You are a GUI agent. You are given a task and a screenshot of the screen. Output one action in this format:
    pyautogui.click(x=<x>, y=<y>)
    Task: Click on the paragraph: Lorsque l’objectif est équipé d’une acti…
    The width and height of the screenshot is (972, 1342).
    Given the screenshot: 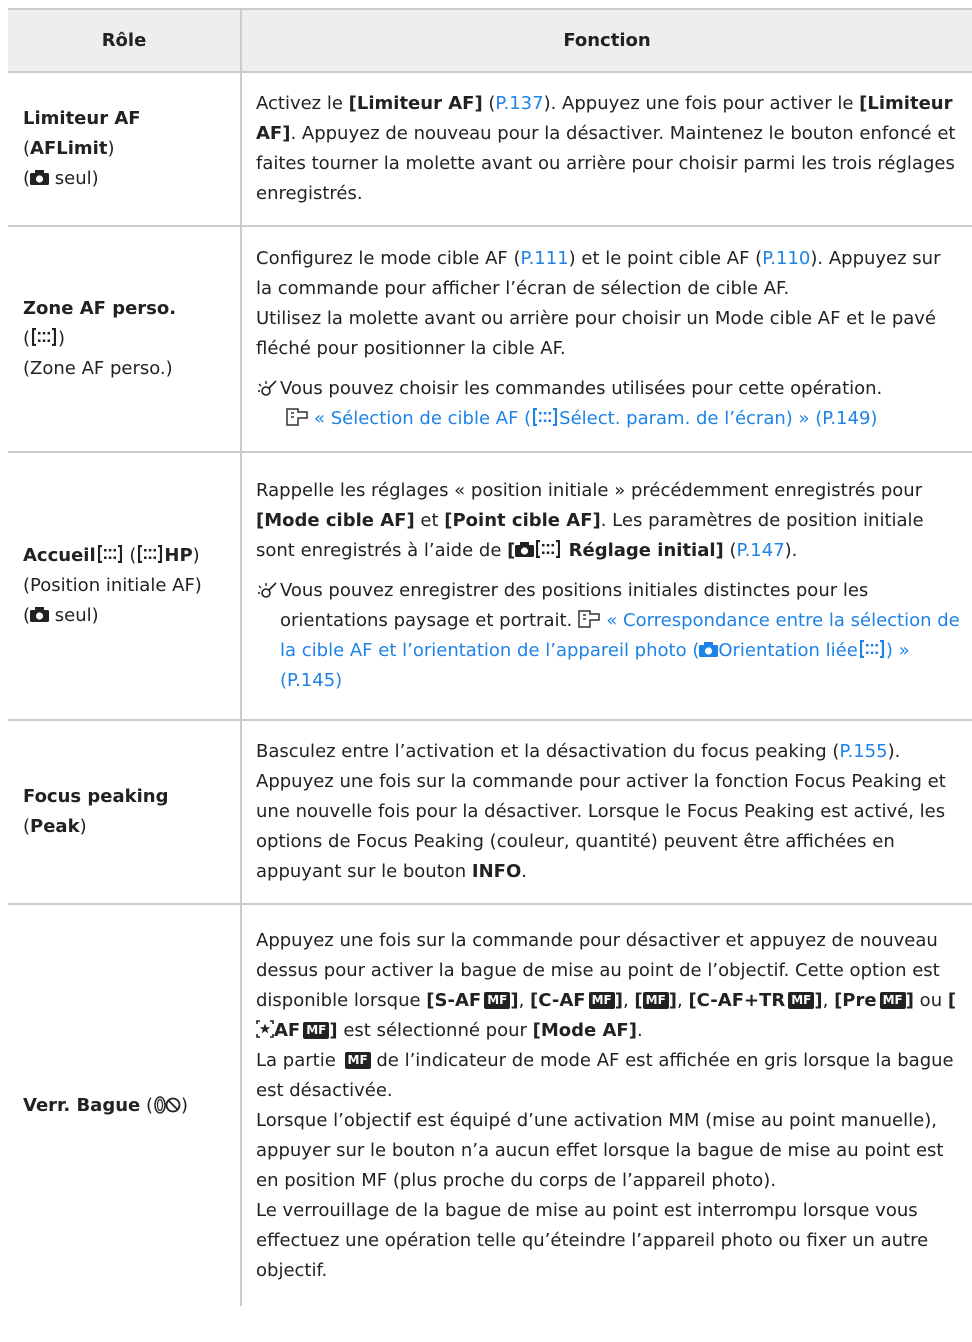 What is the action you would take?
    pyautogui.click(x=600, y=1150)
    